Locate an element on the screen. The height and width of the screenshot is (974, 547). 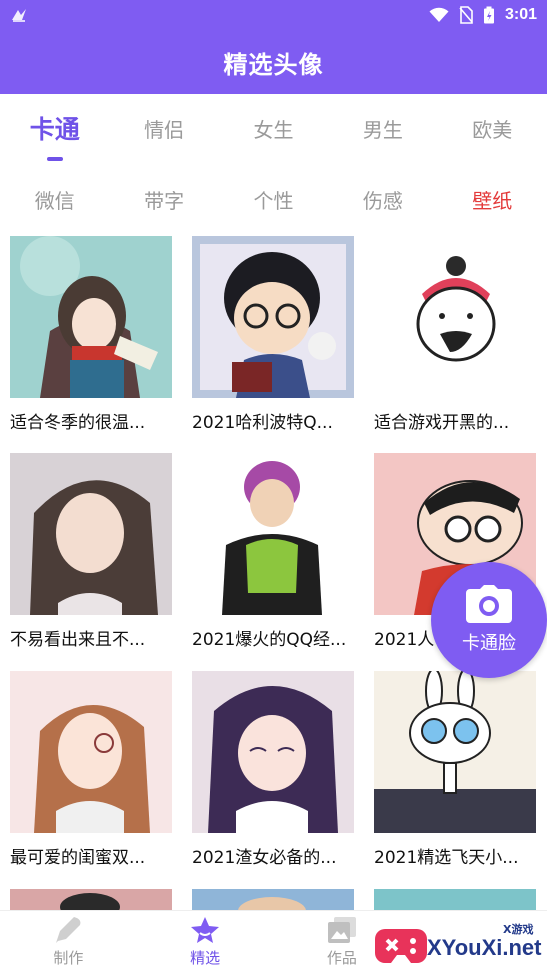
tab-female: 女生 is located at coordinates (273, 128).